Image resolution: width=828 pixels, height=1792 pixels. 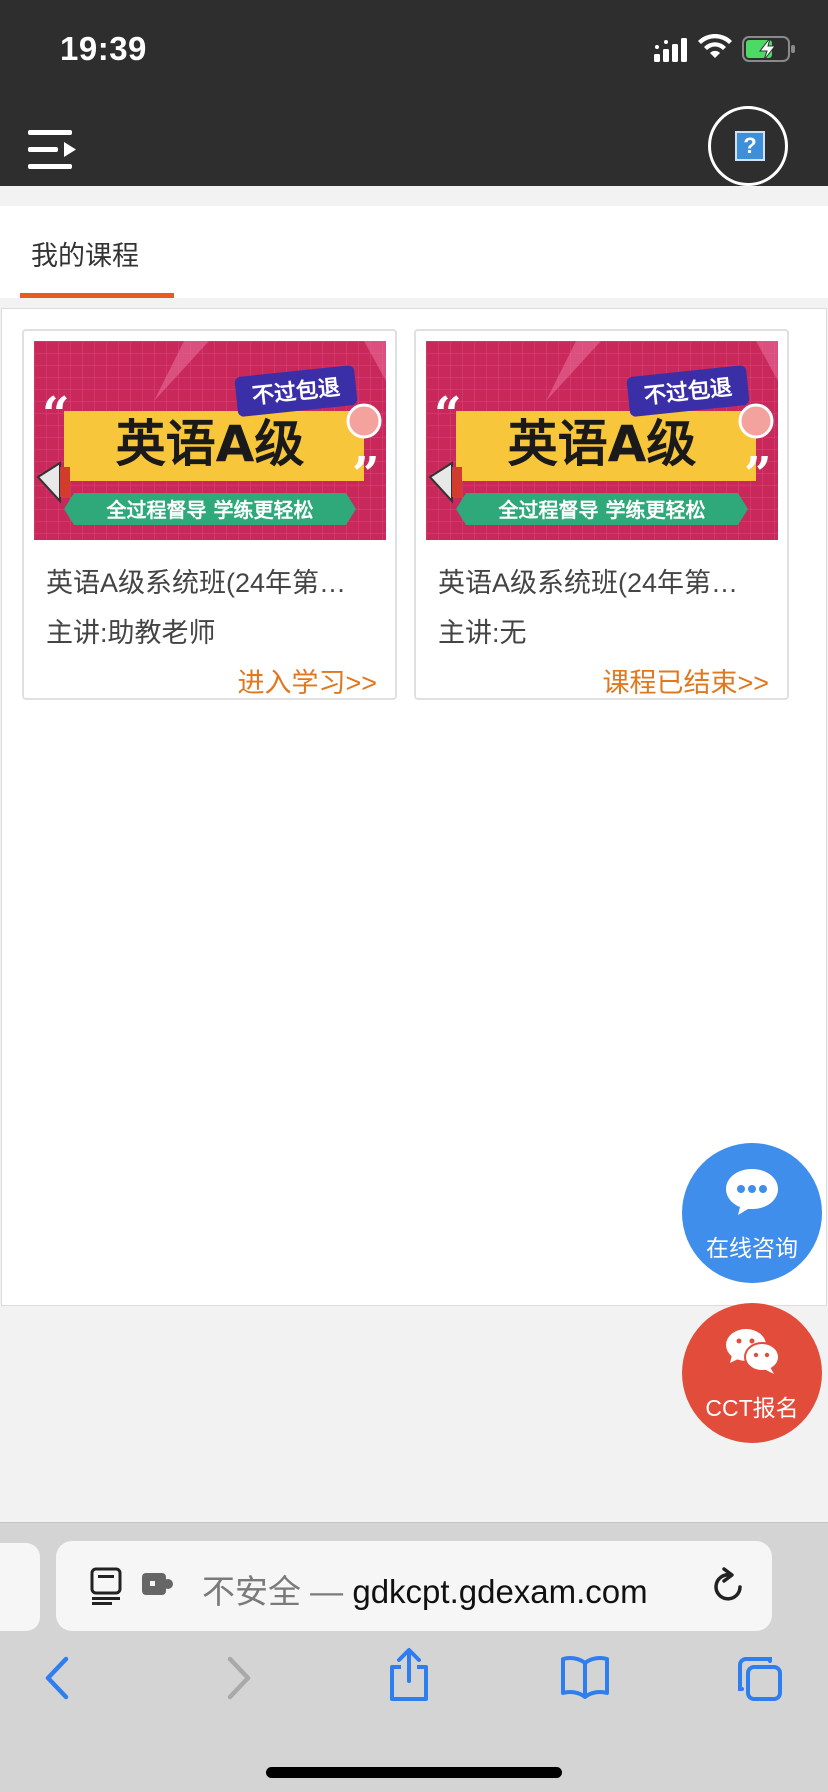 I want to click on help-button: ?, so click(x=748, y=146).